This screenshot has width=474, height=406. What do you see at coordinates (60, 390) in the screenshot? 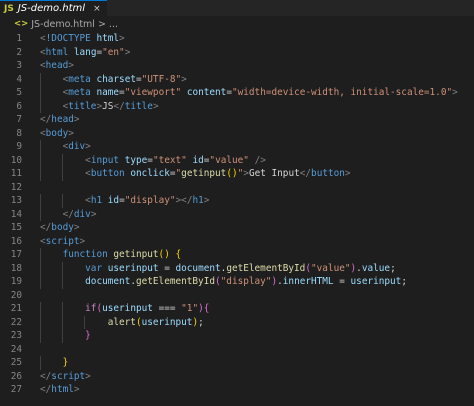
I see `line-text: </html>` at bounding box center [60, 390].